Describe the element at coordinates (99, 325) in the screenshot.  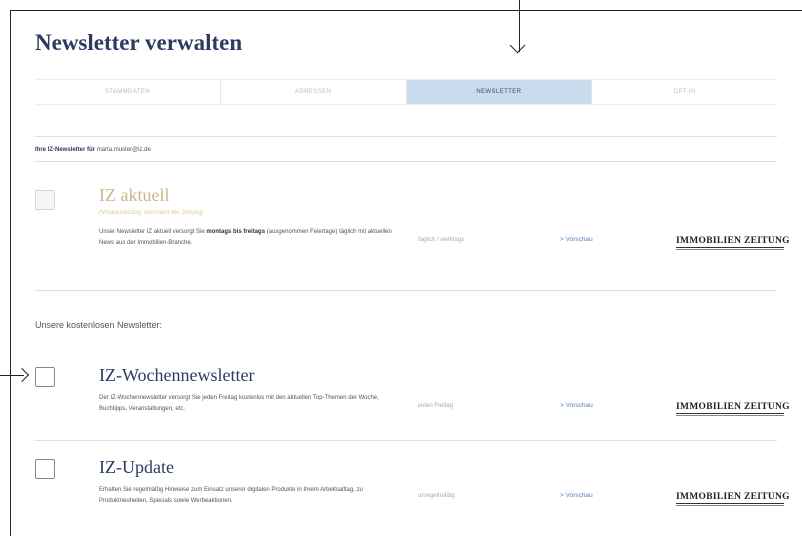
I see `section-heading-free: Unsere kostenlosen Newsletter:` at that location.